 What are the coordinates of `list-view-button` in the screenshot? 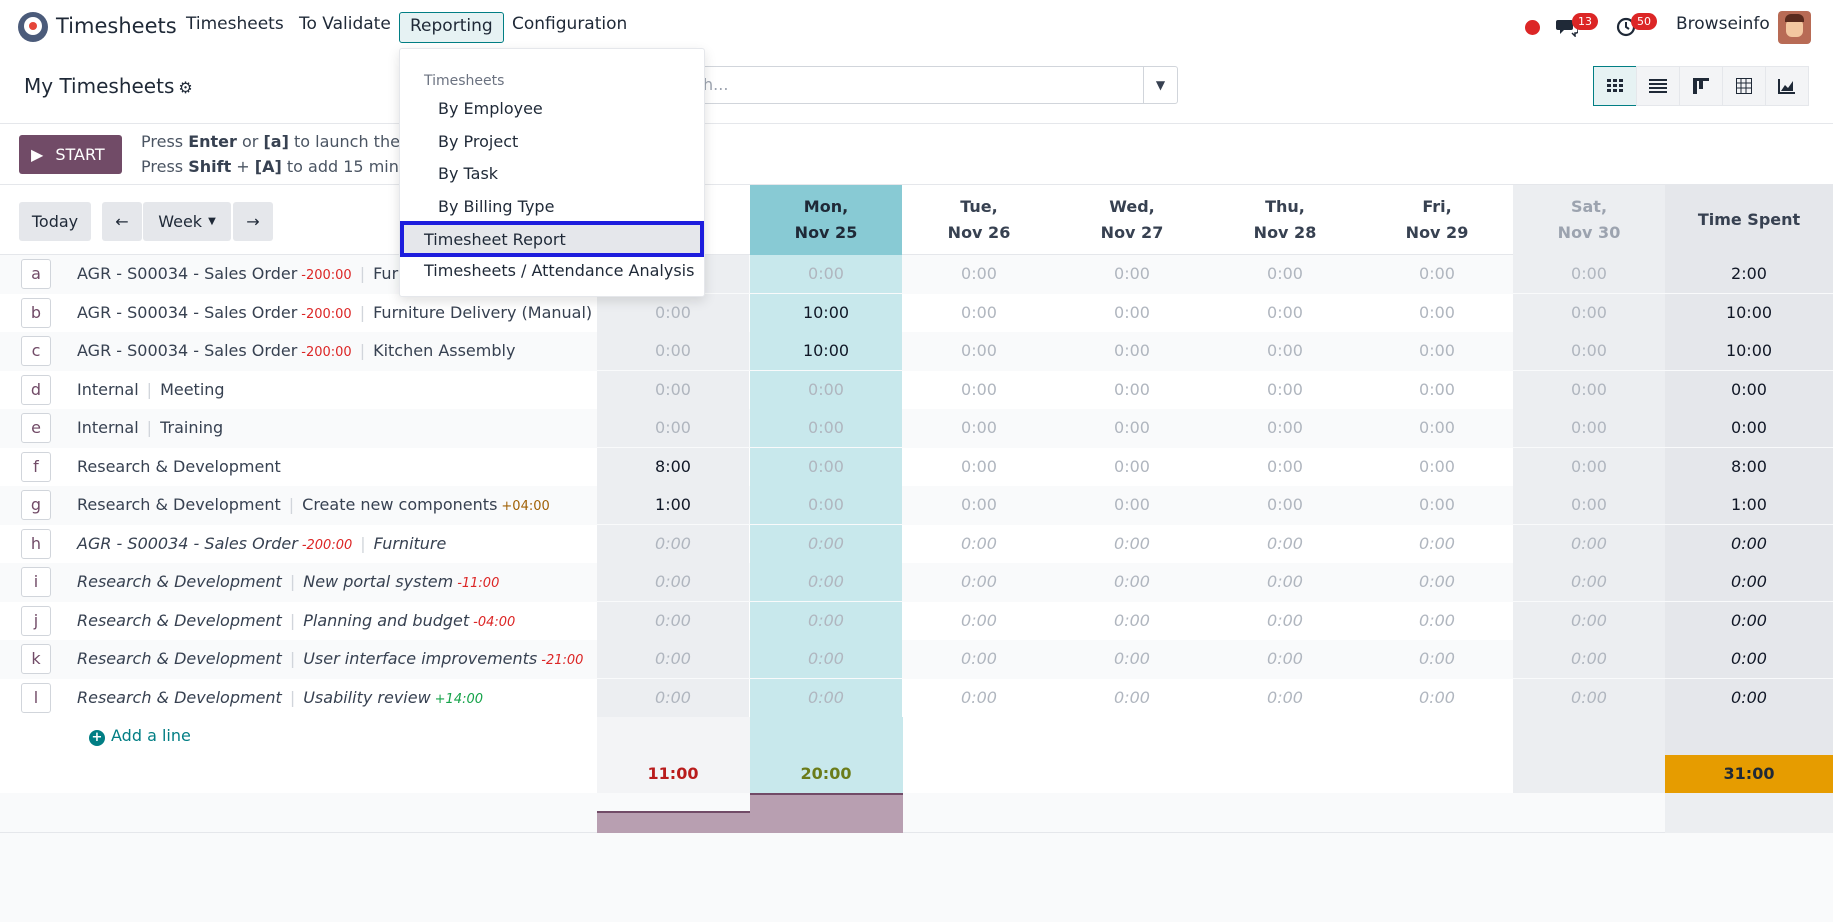 It's located at (1658, 86).